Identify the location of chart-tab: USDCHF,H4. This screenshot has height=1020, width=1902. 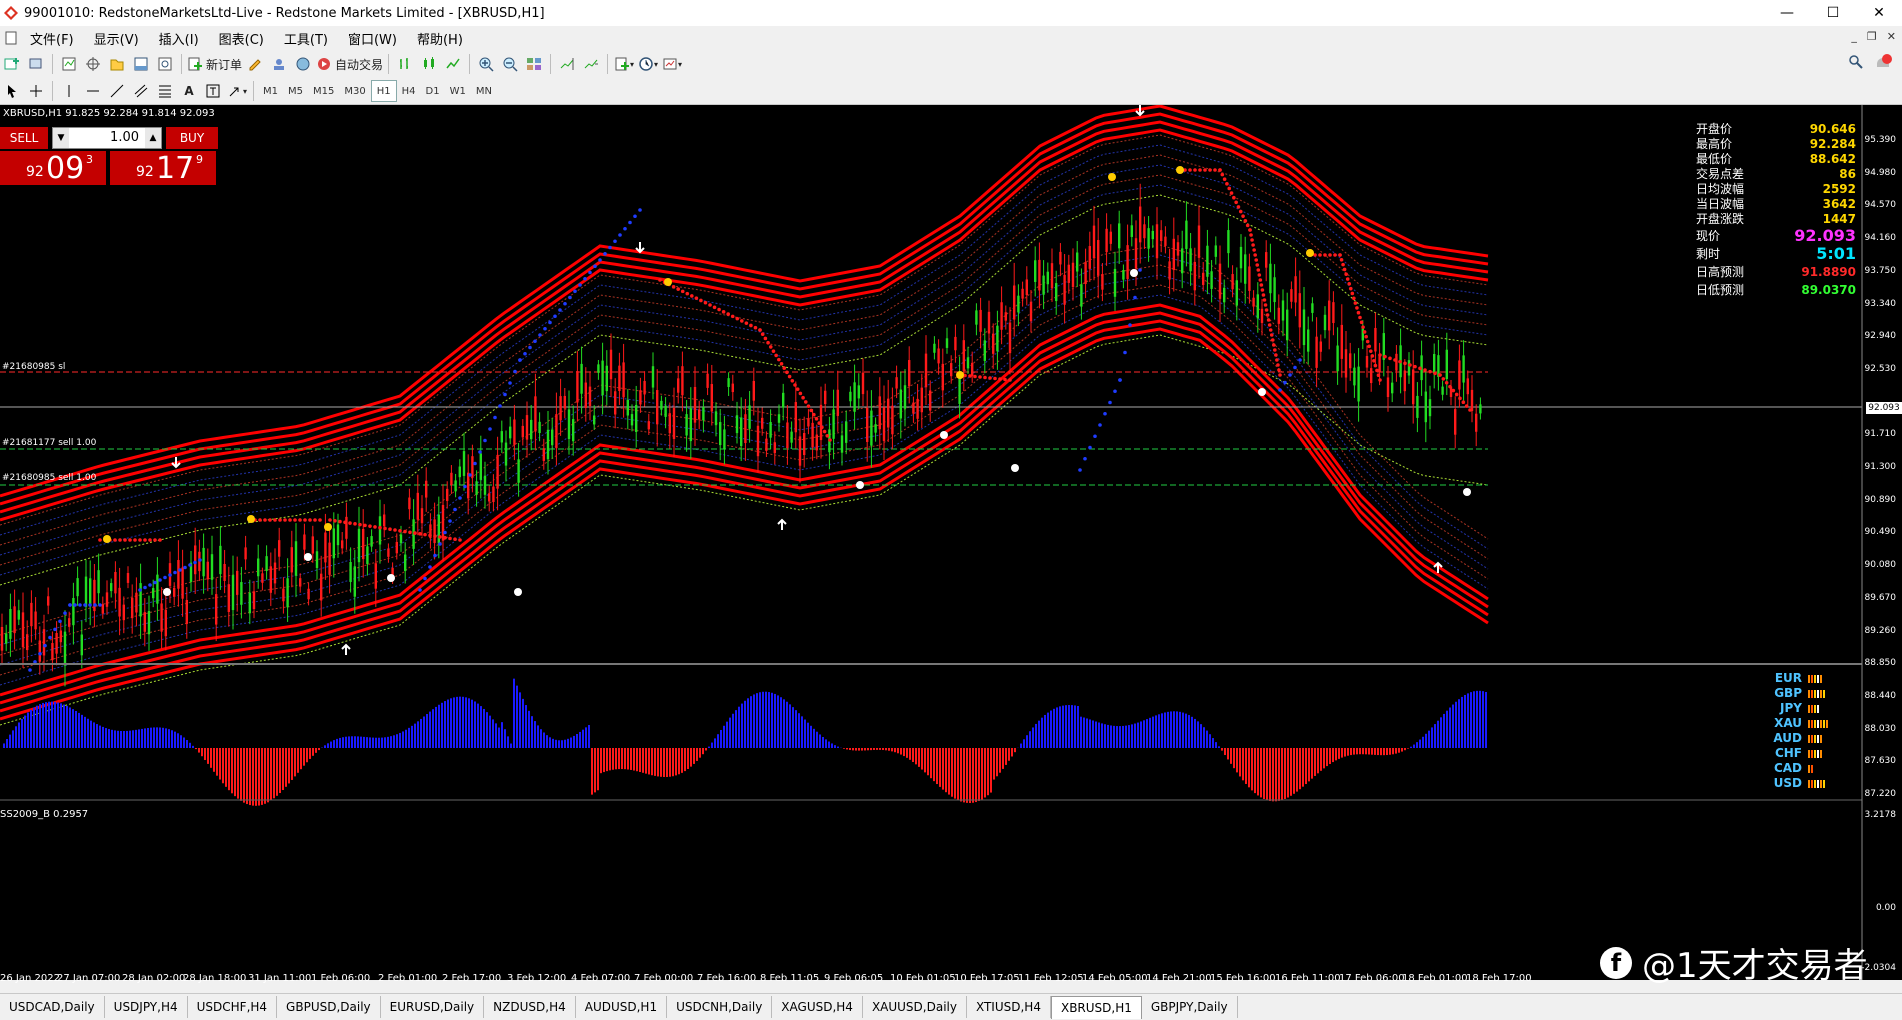
(232, 1007).